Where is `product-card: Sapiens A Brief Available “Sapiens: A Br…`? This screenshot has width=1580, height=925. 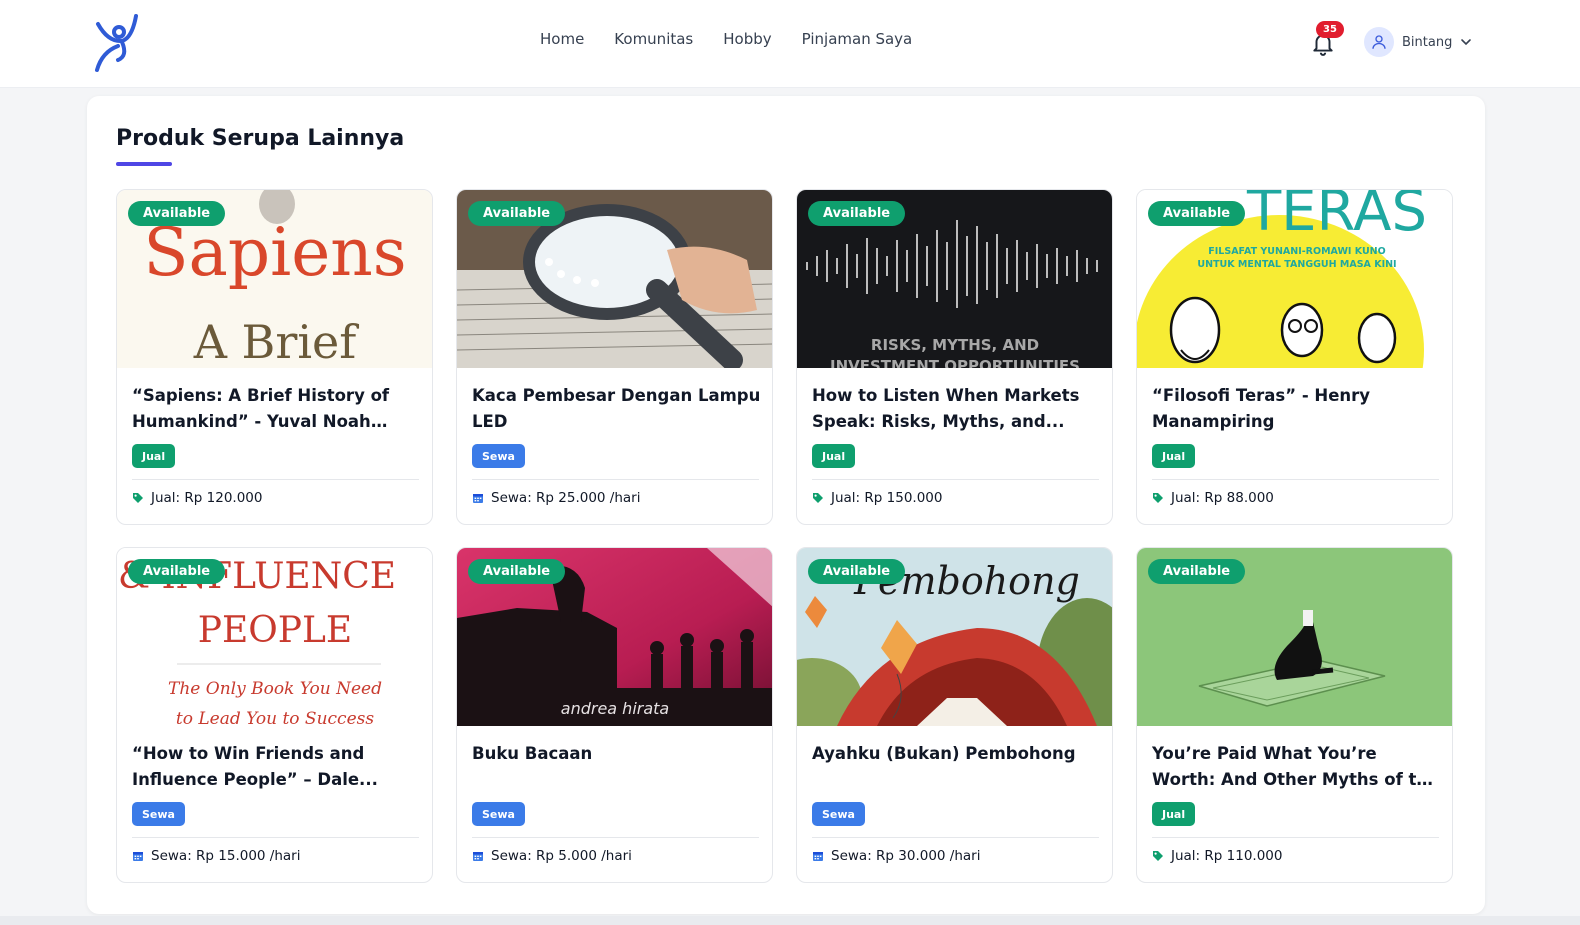
product-card: Sapiens A Brief Available “Sapiens: A Br… is located at coordinates (274, 357).